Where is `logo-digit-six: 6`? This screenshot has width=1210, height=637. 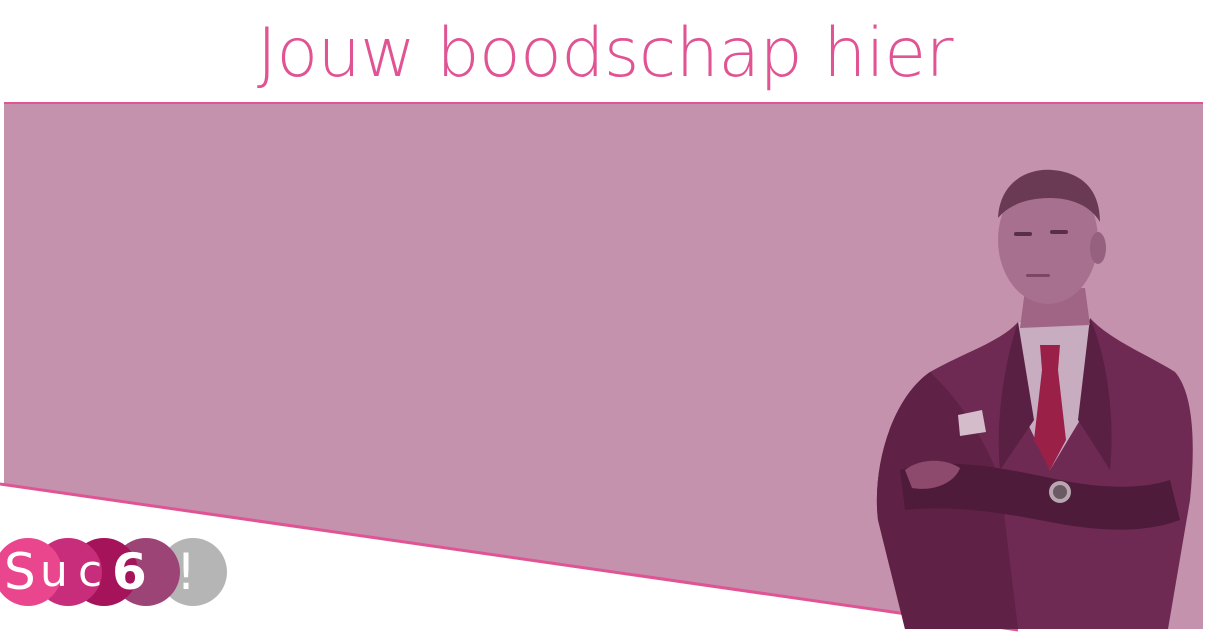
logo-digit-six: 6 is located at coordinates (129, 572).